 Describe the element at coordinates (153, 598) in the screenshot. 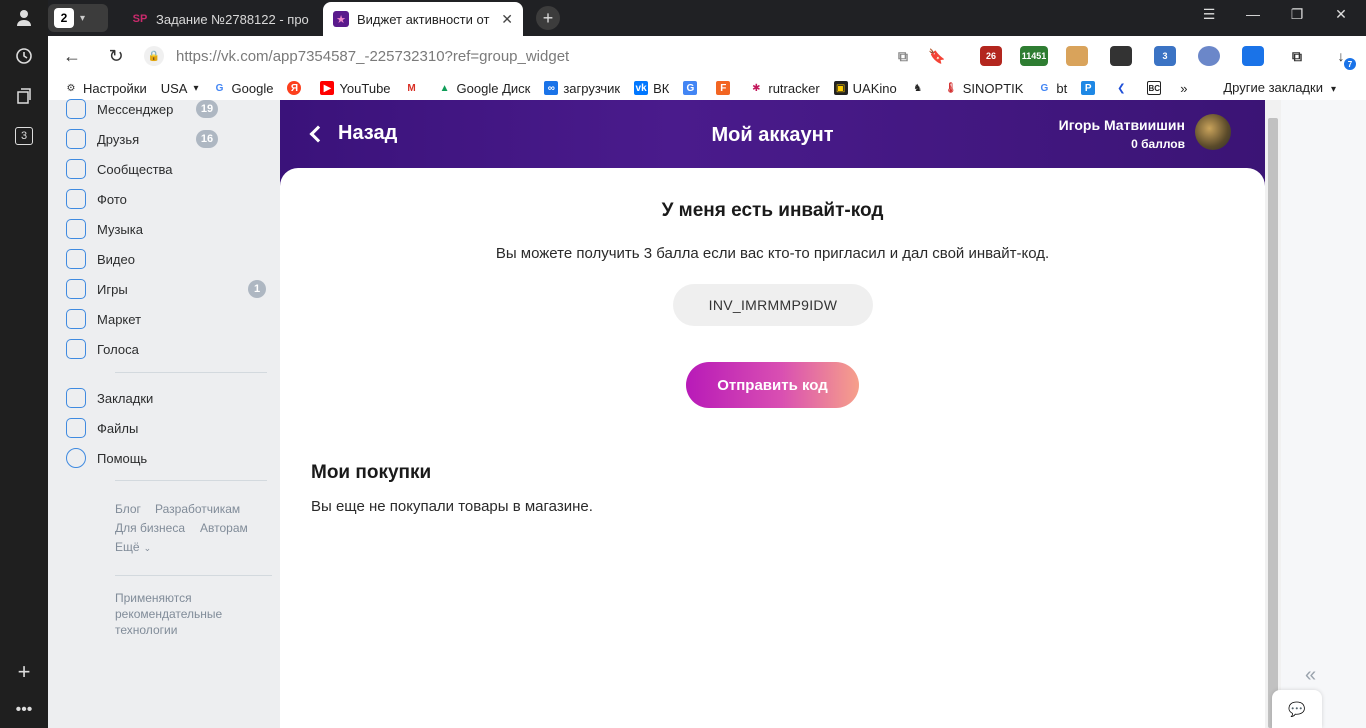

I see `note-line: Применяются` at that location.